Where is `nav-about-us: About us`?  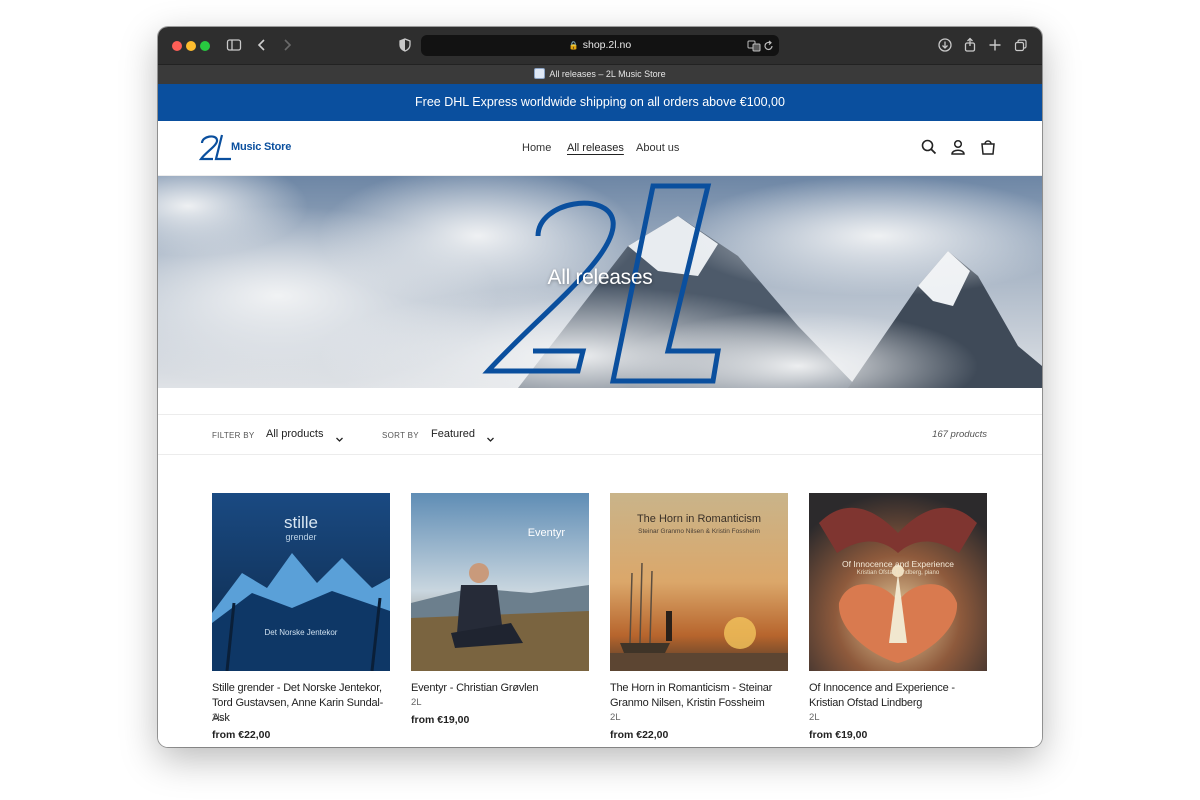
nav-about-us: About us is located at coordinates (657, 148).